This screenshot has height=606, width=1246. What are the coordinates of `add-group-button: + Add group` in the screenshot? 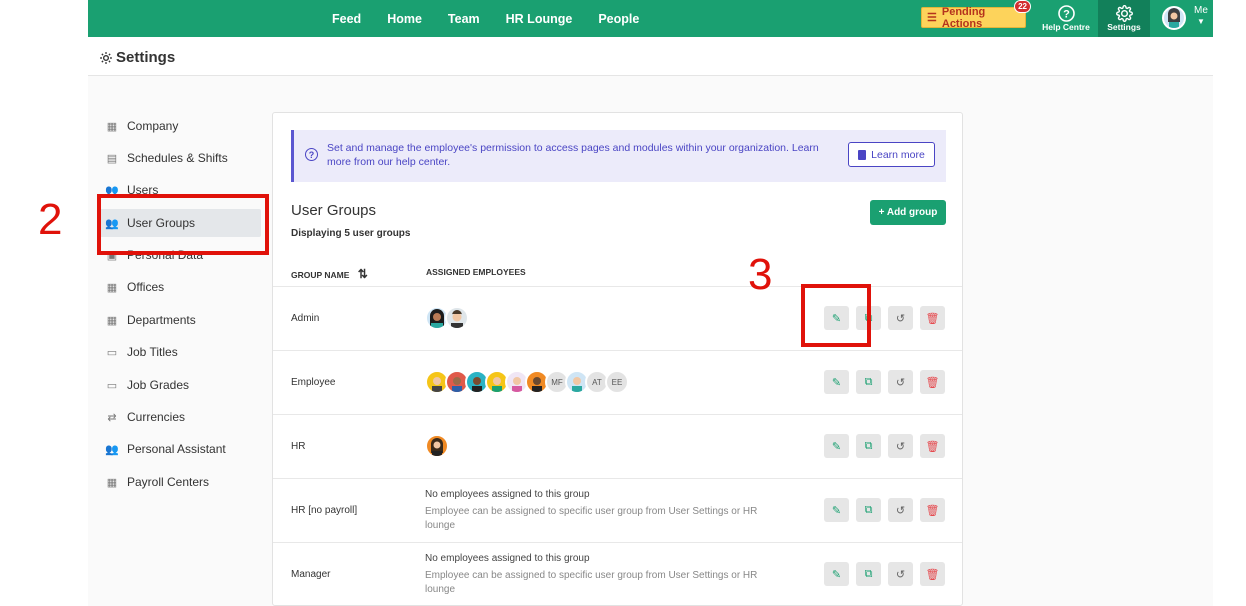 It's located at (908, 212).